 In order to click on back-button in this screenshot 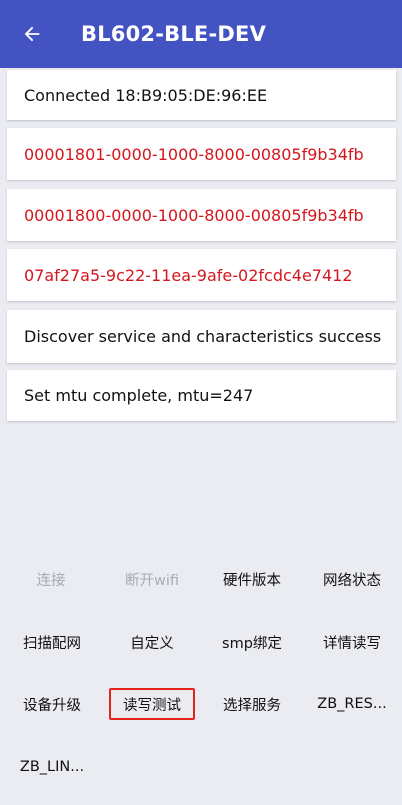, I will do `click(32, 34)`.